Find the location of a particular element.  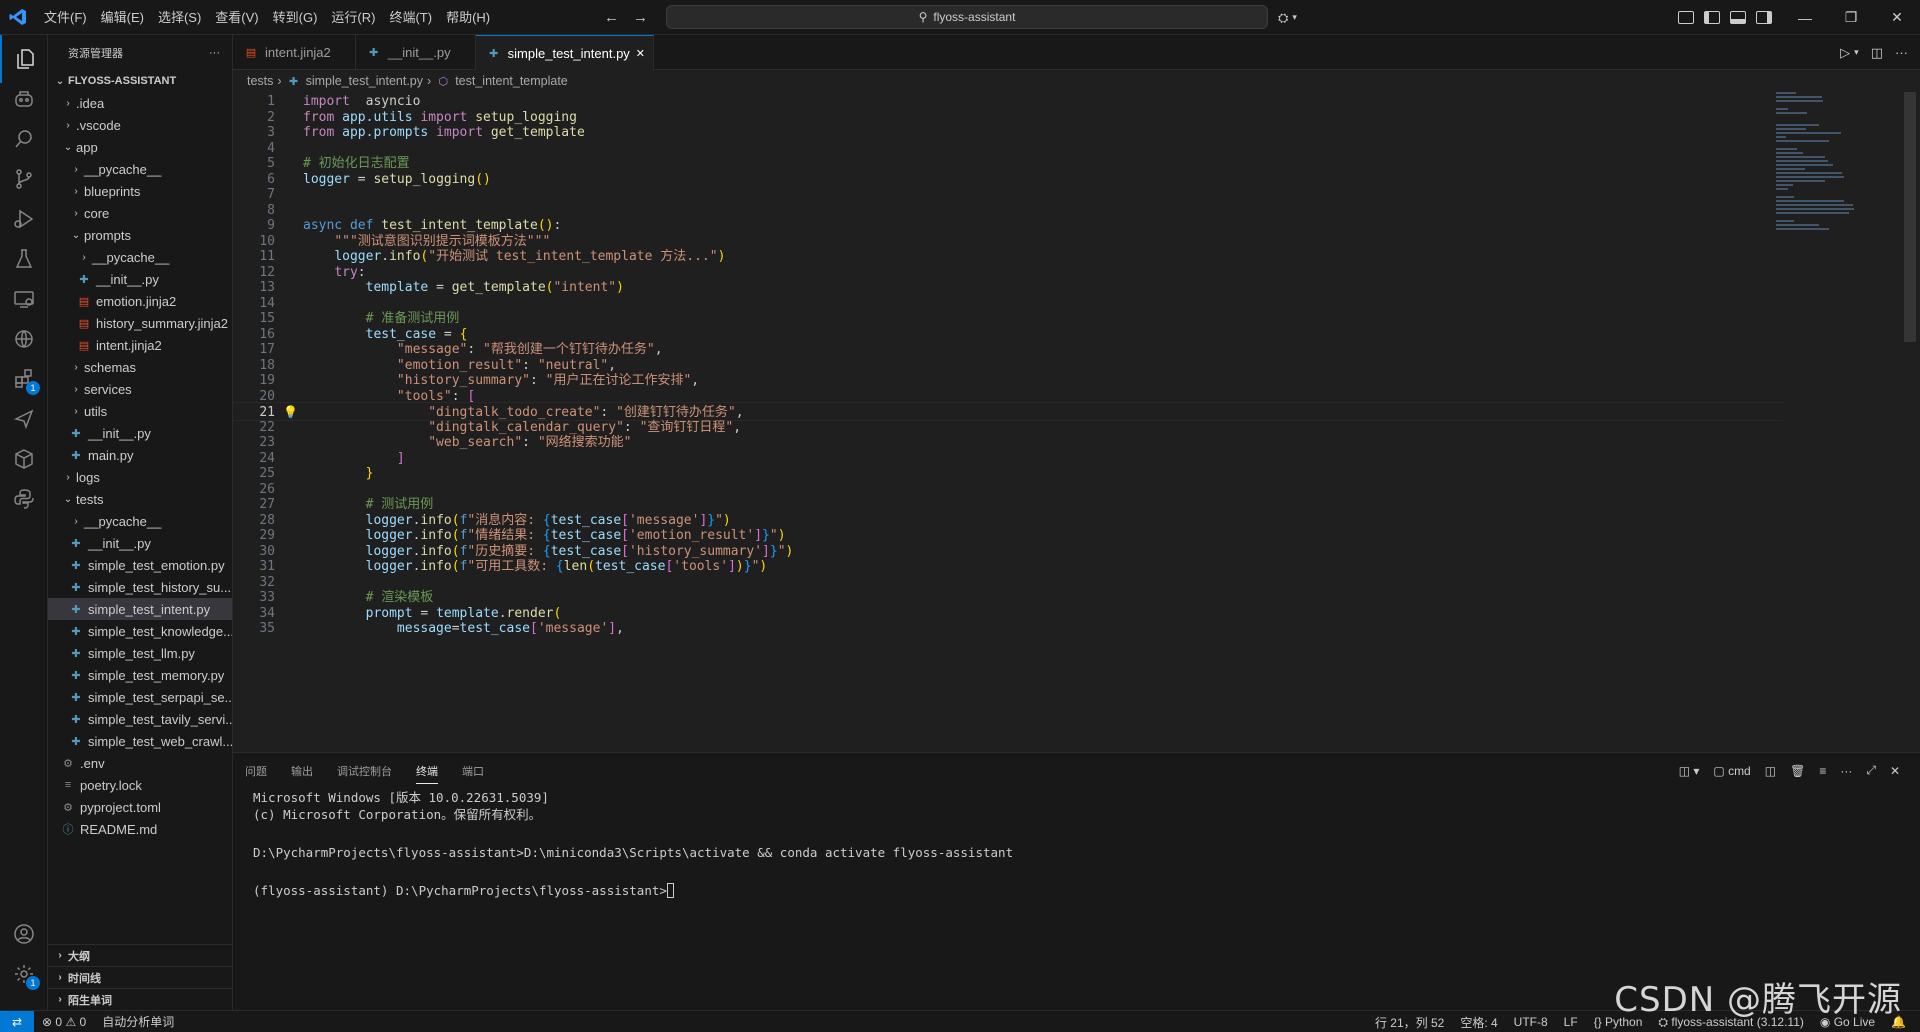

problems-indicator: ⊗ 0 ⚠ 0 is located at coordinates (64, 1022).